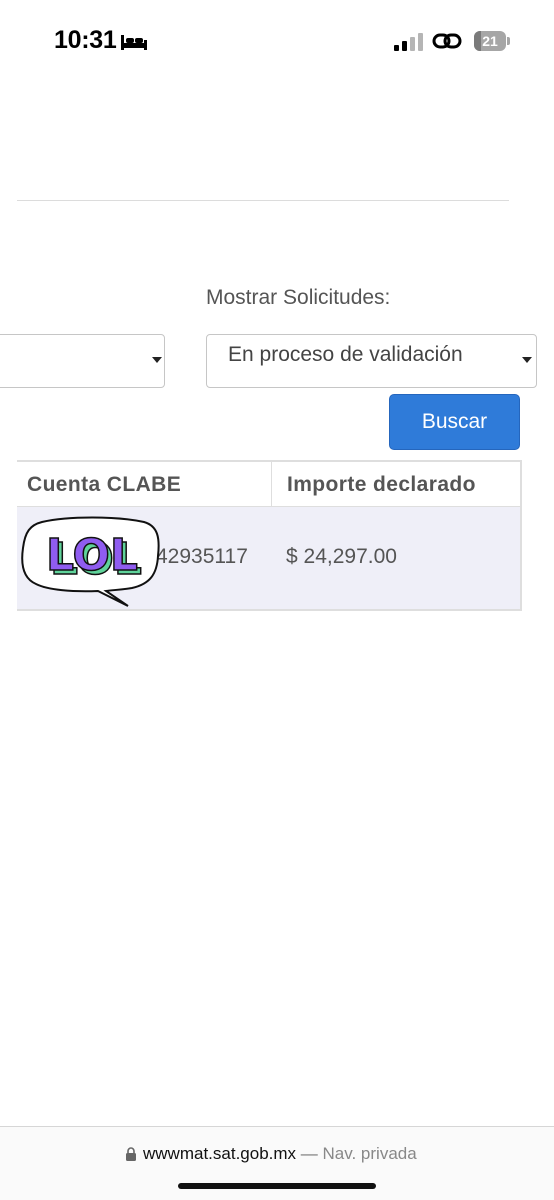  Describe the element at coordinates (202, 556) in the screenshot. I see `cell-cuenta-clabe: 42935117` at that location.